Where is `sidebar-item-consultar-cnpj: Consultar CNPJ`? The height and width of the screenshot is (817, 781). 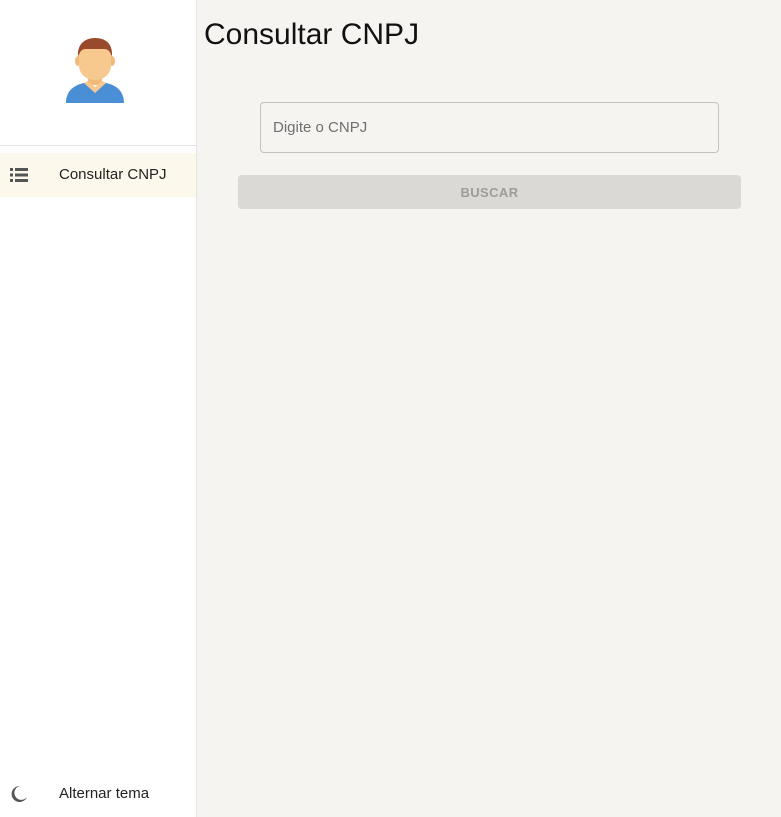 sidebar-item-consultar-cnpj: Consultar CNPJ is located at coordinates (98, 175).